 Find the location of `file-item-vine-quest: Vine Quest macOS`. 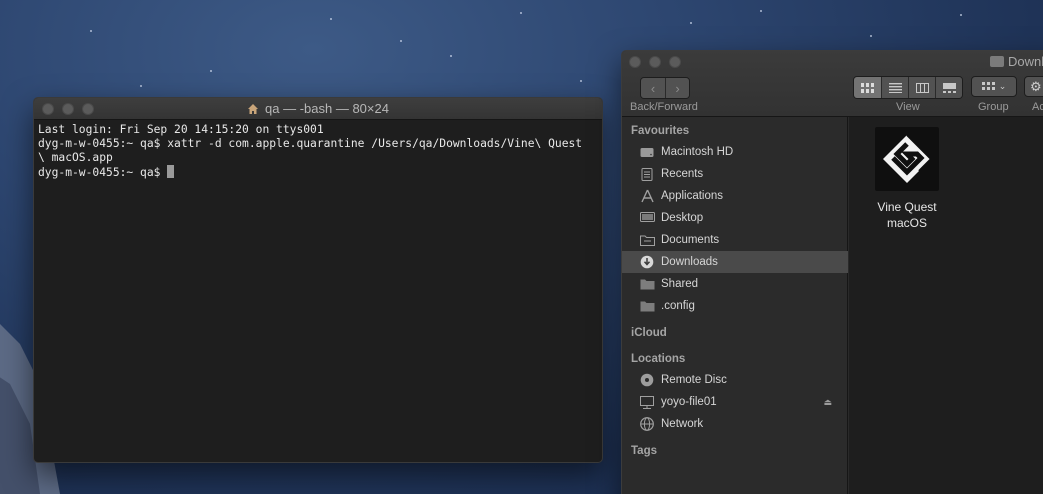

file-item-vine-quest: Vine Quest macOS is located at coordinates (907, 179).